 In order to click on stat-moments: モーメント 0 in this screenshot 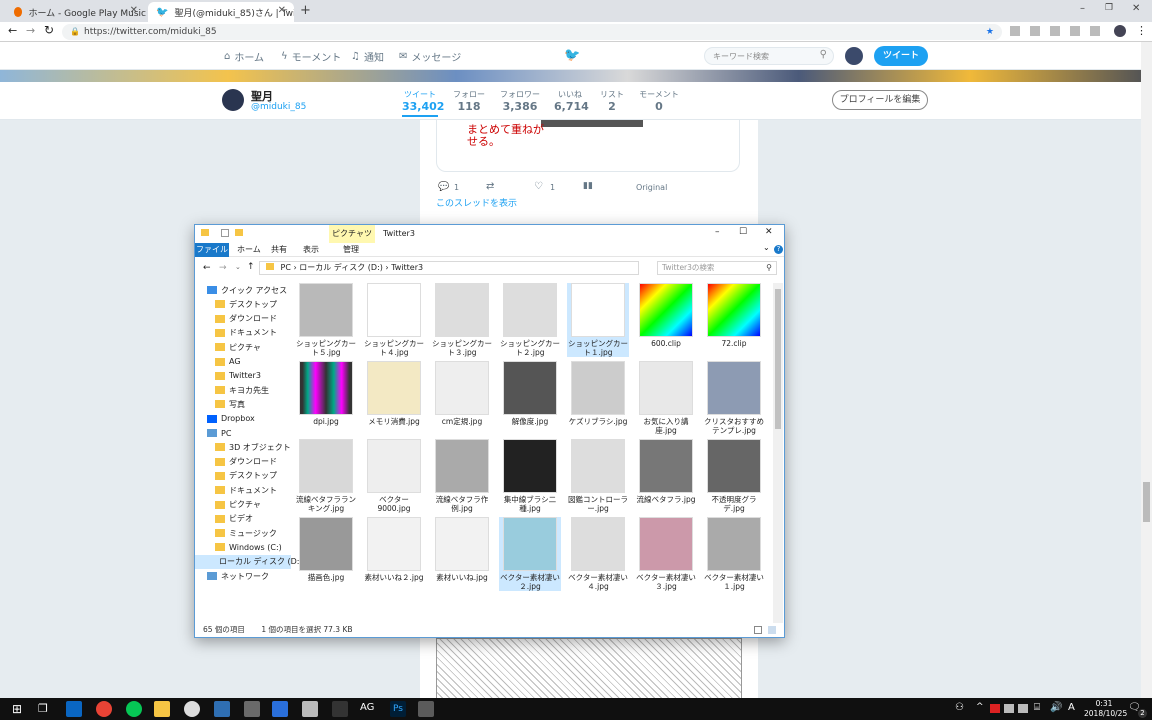, I will do `click(659, 101)`.